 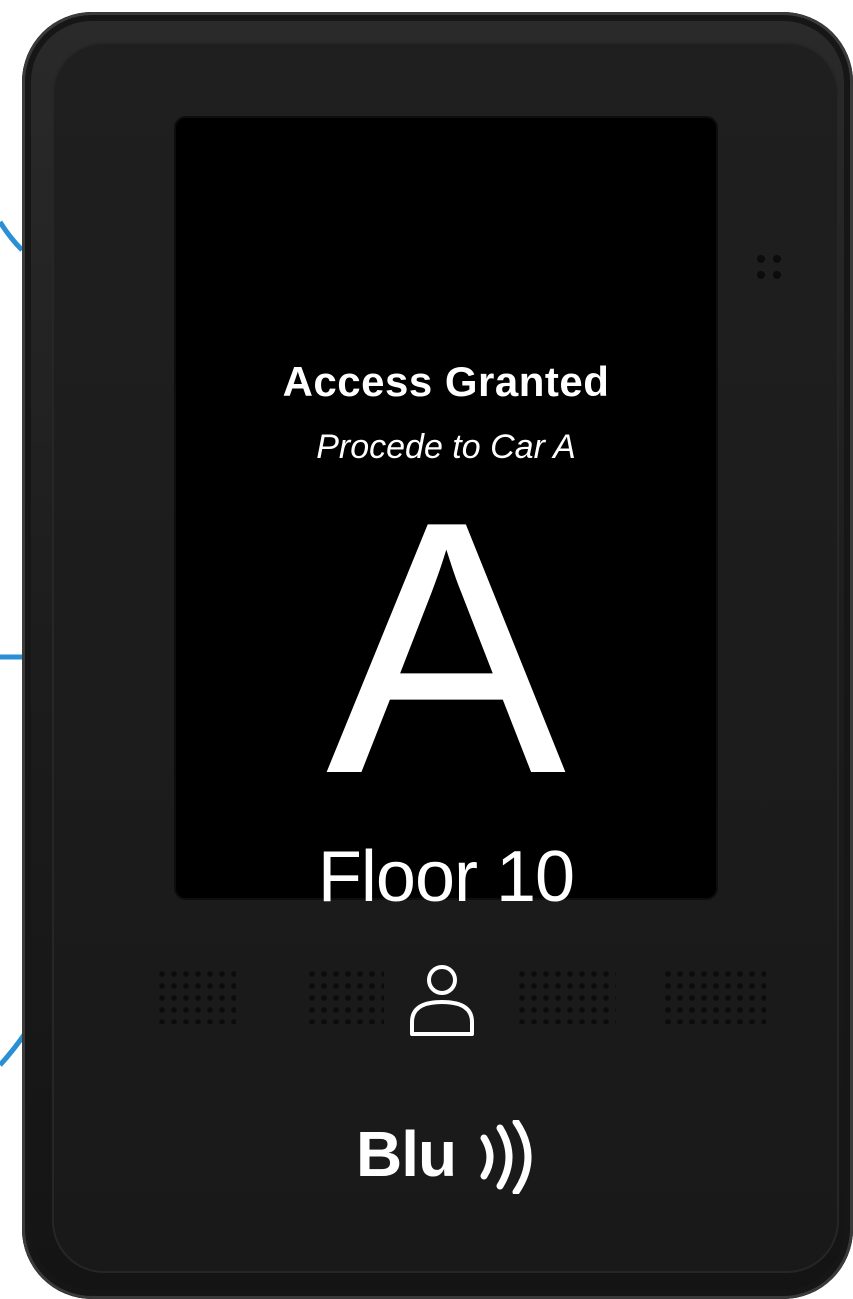 I want to click on floor-label: Floor 10, so click(x=446, y=877).